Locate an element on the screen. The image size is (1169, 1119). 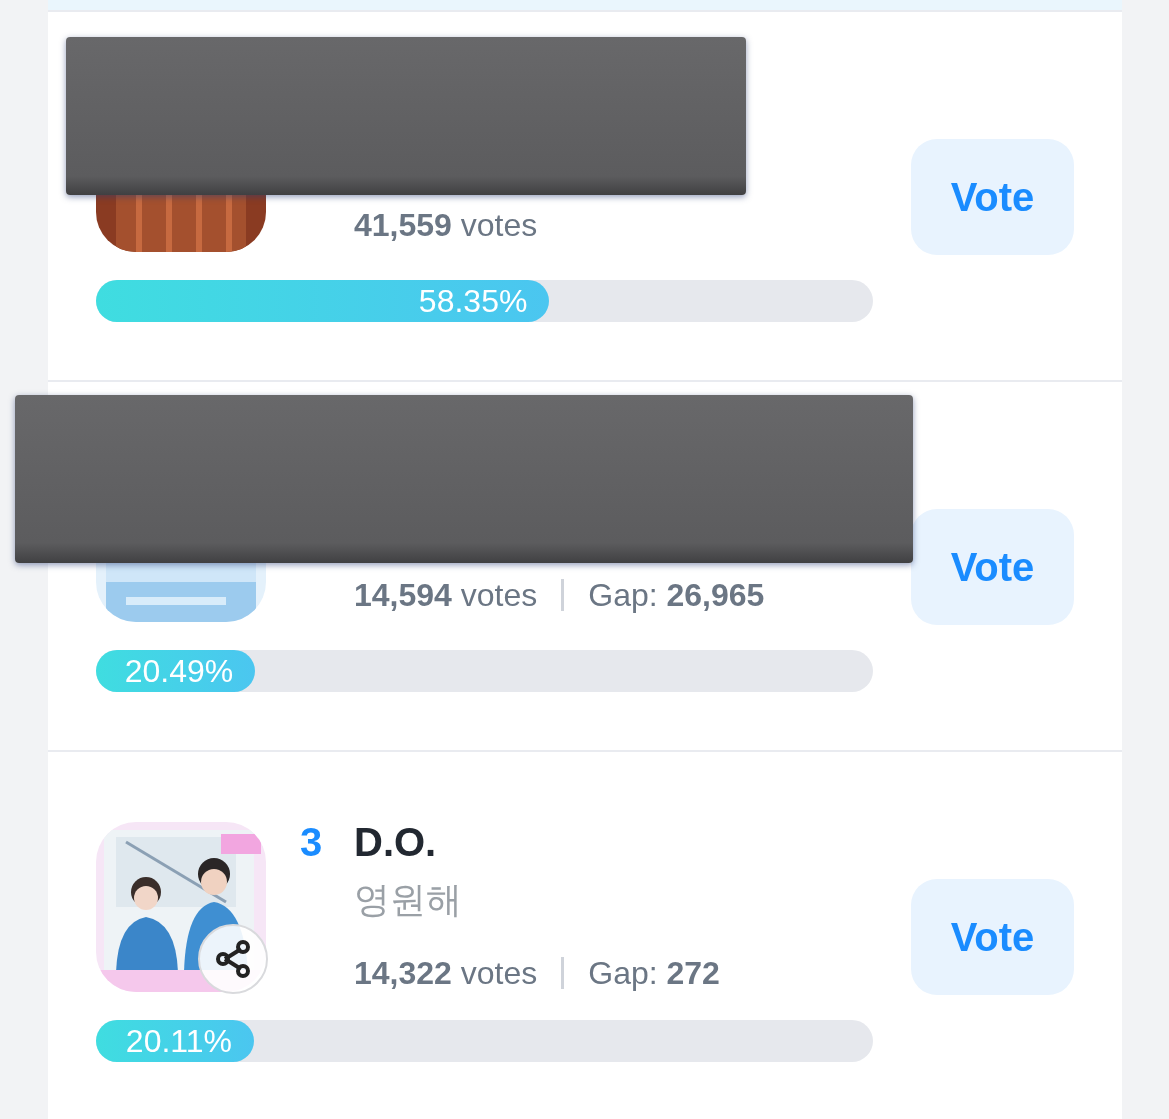
rank-number: 3 is located at coordinates (312, 842).